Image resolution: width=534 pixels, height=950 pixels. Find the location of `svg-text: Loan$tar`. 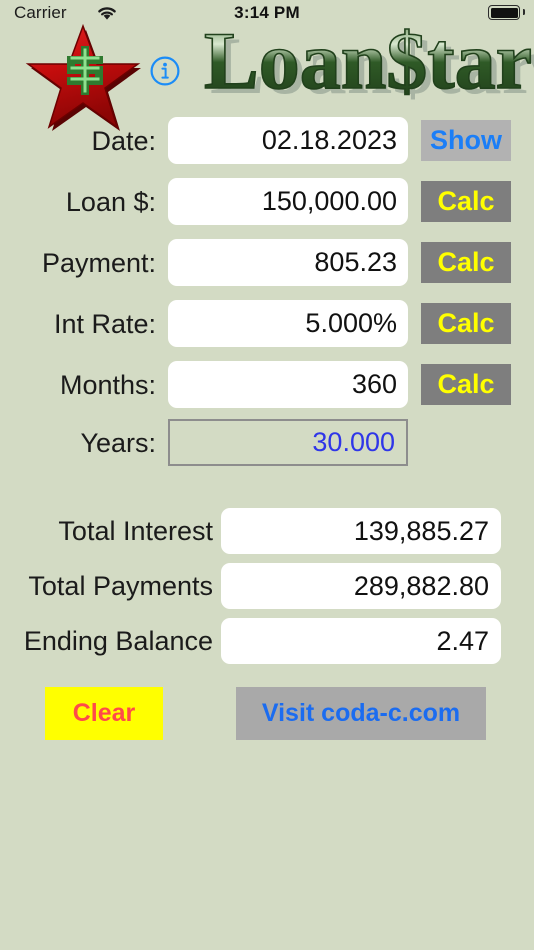

svg-text: Loan$tar is located at coordinates (368, 60).